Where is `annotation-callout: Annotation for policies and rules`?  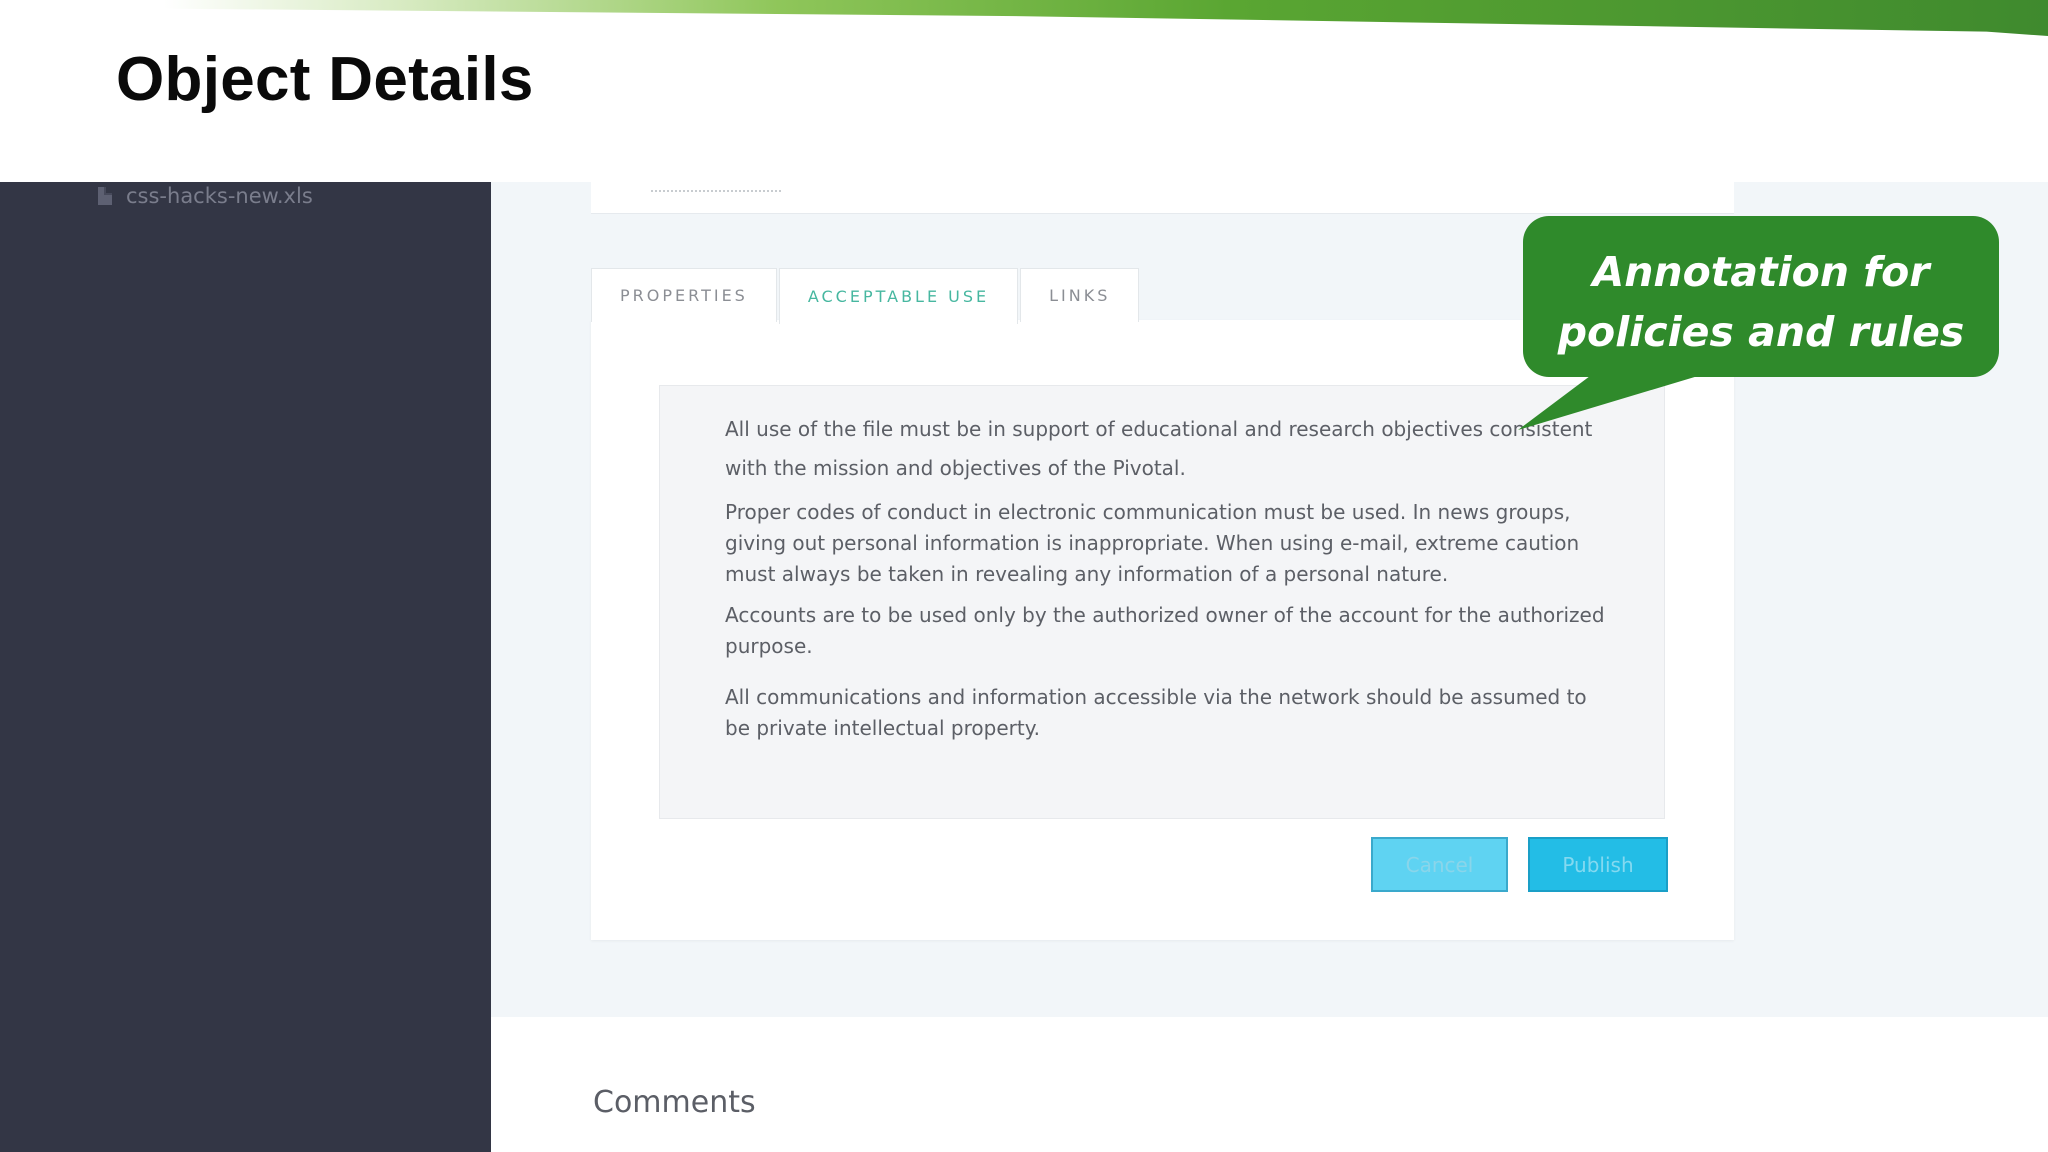 annotation-callout: Annotation for policies and rules is located at coordinates (1761, 296).